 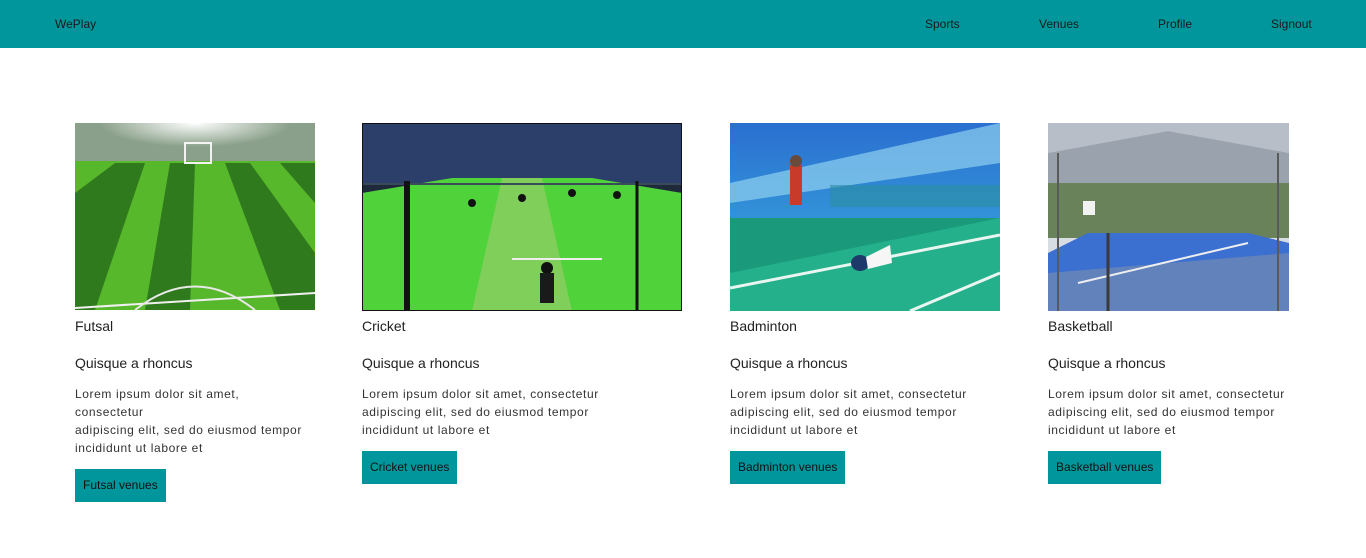 What do you see at coordinates (1173, 219) in the screenshot?
I see `basketball-image` at bounding box center [1173, 219].